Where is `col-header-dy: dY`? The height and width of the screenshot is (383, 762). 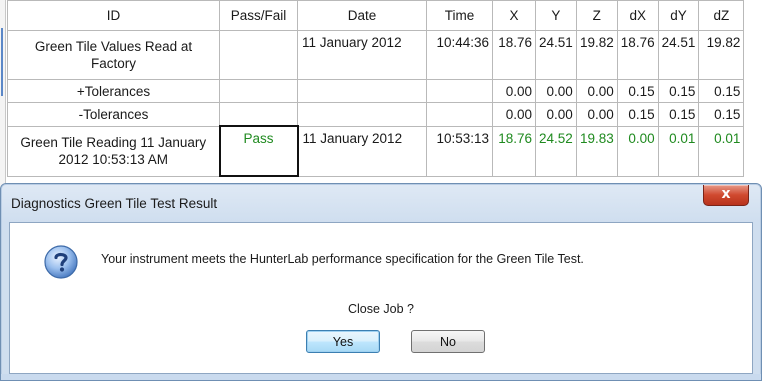
col-header-dy: dY is located at coordinates (678, 15).